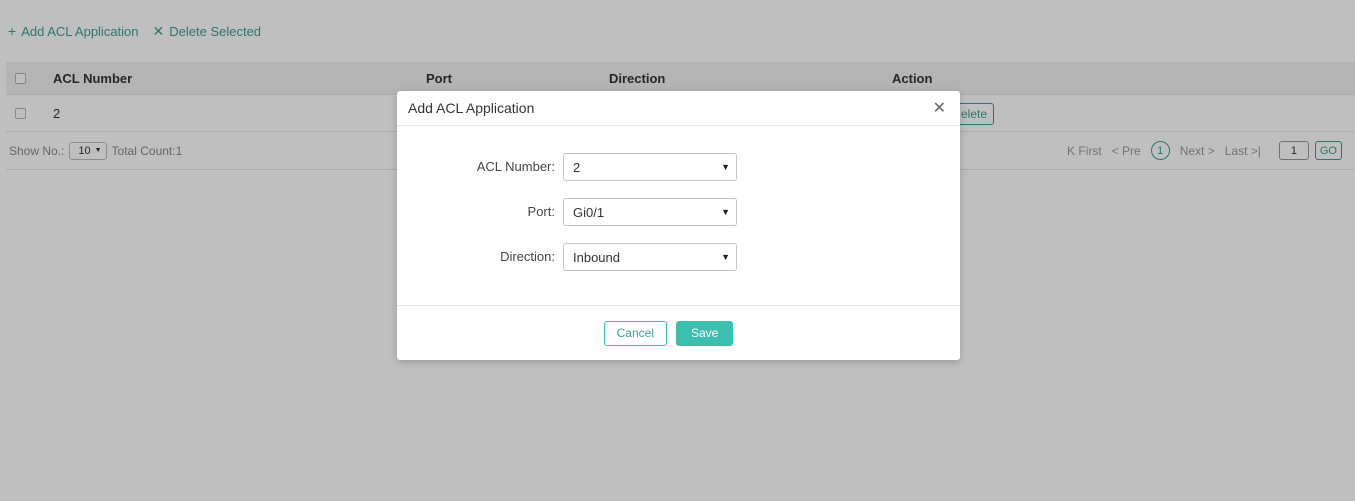  I want to click on direction-row: Direction: Inbound ▼, so click(678, 257).